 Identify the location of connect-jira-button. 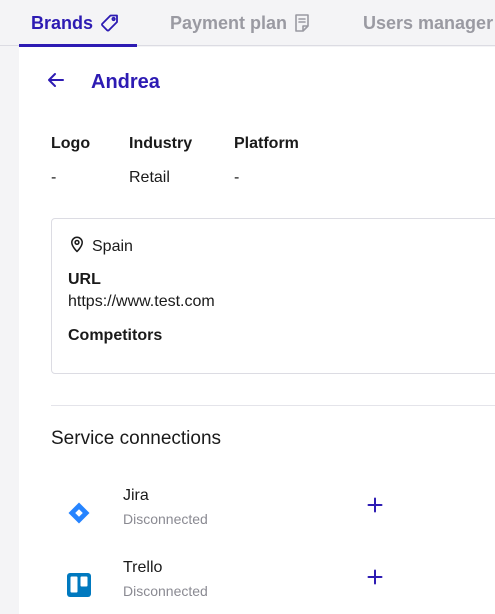
(375, 507).